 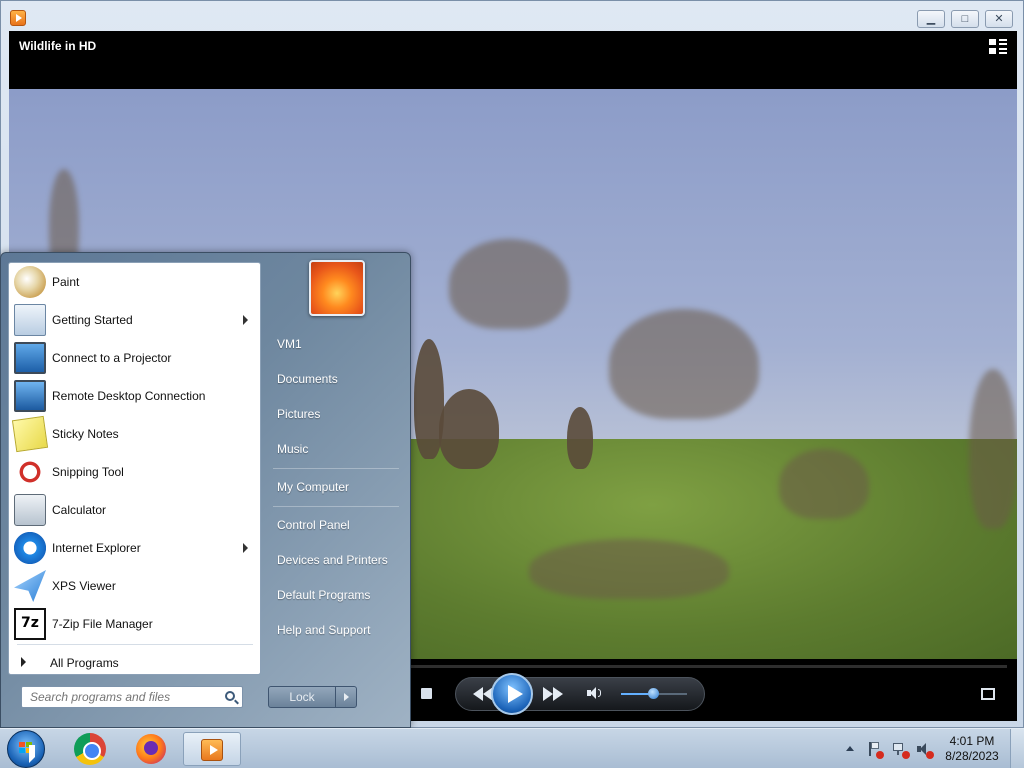 I want to click on remote-desktop-icon, so click(x=30, y=396).